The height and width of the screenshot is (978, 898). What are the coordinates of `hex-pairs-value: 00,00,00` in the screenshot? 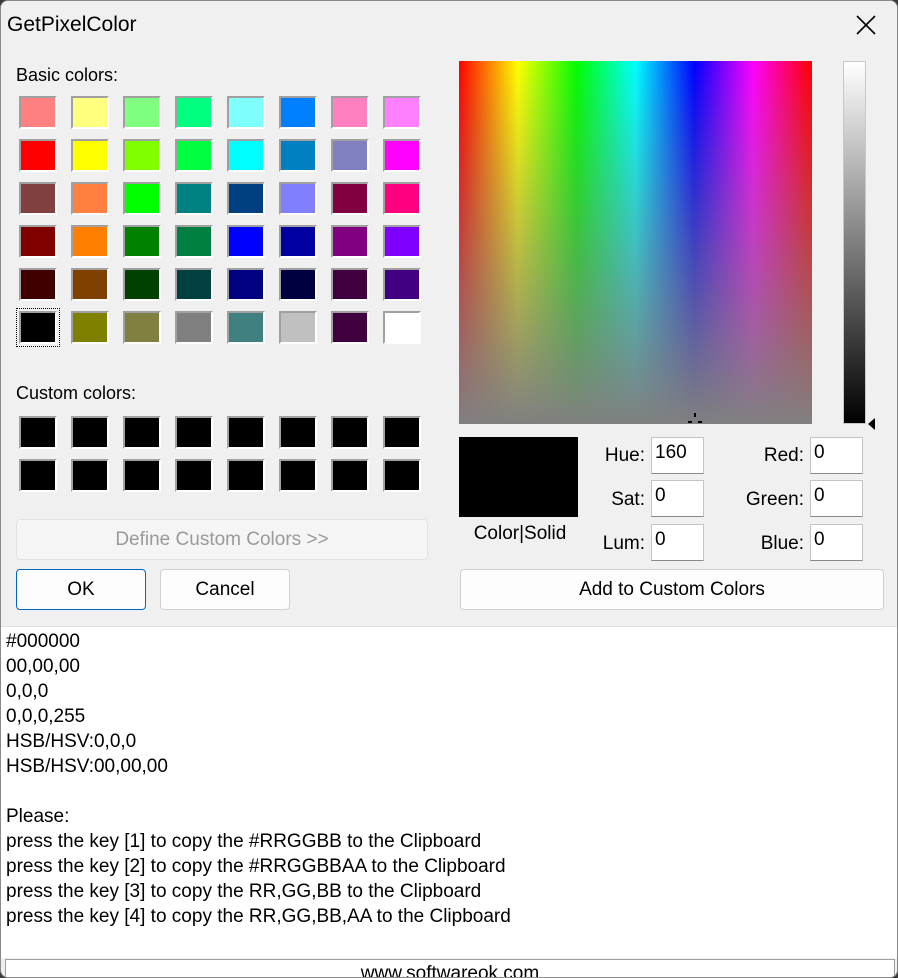 It's located at (43, 666).